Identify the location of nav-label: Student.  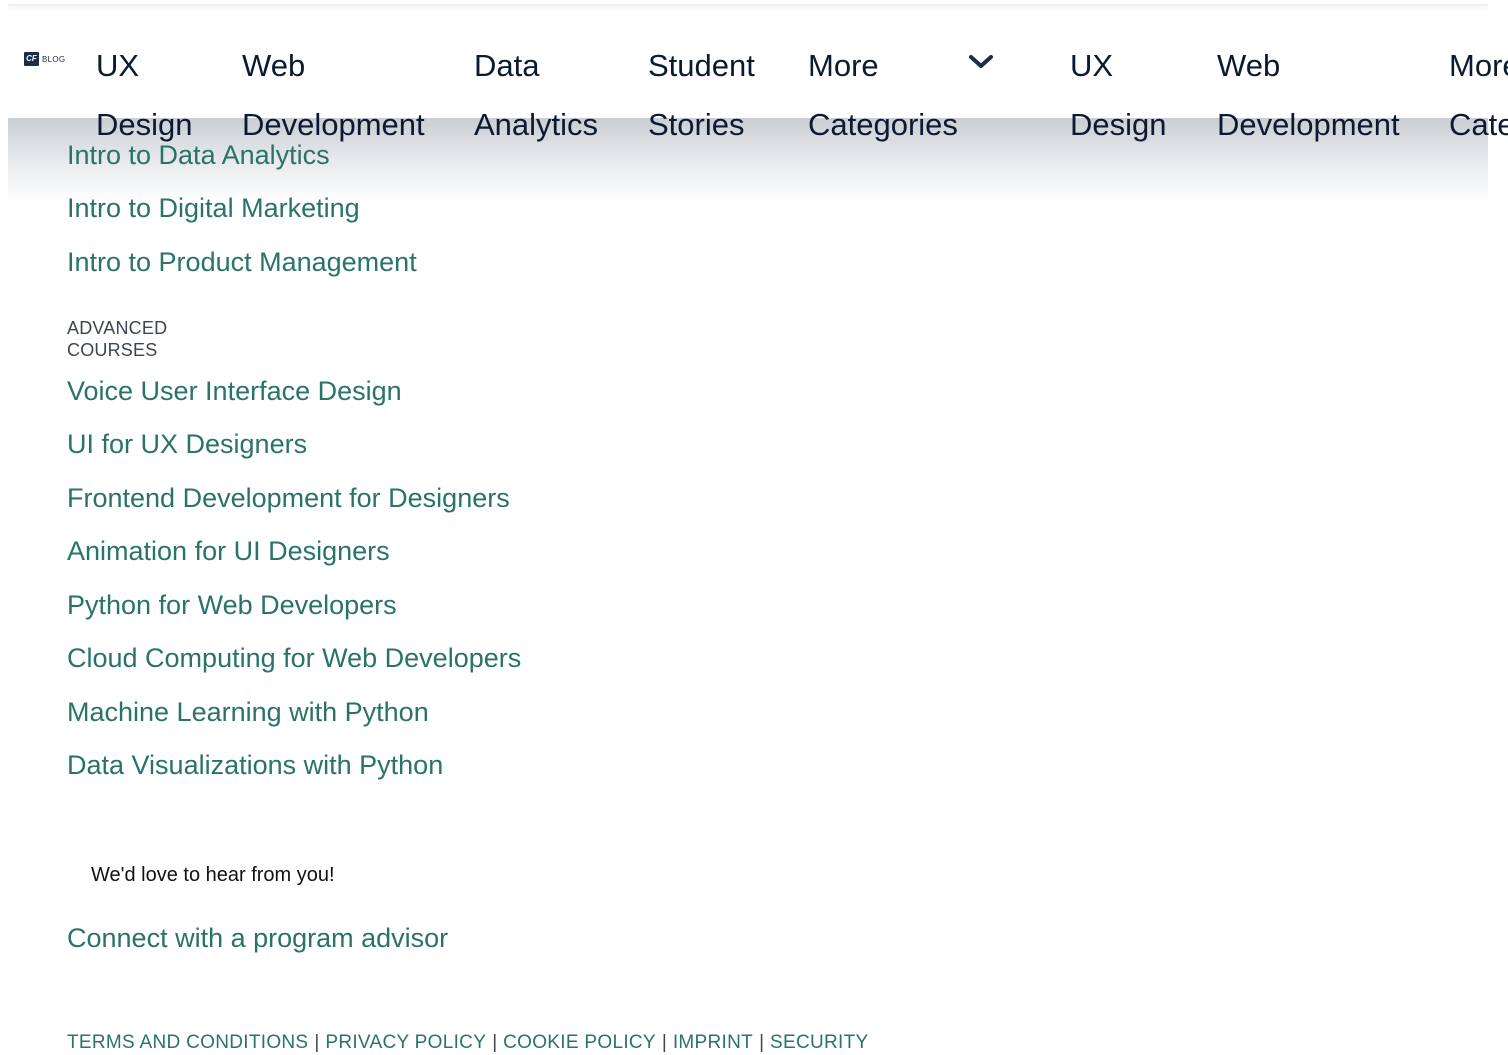
(701, 65).